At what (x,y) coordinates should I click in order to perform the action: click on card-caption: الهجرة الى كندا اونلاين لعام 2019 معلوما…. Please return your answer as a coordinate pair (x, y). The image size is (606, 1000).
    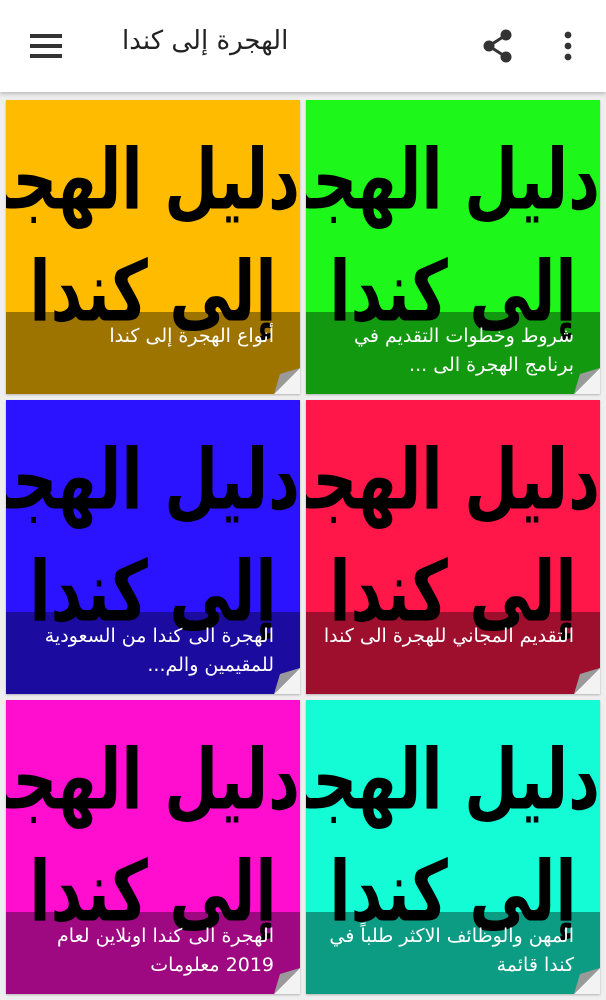
    Looking at the image, I should click on (165, 950).